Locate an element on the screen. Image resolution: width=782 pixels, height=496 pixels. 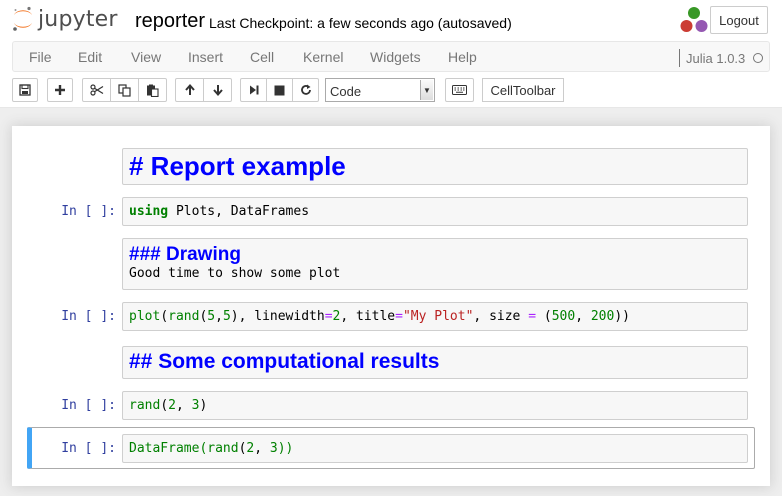
refresh-icon is located at coordinates (305, 89).